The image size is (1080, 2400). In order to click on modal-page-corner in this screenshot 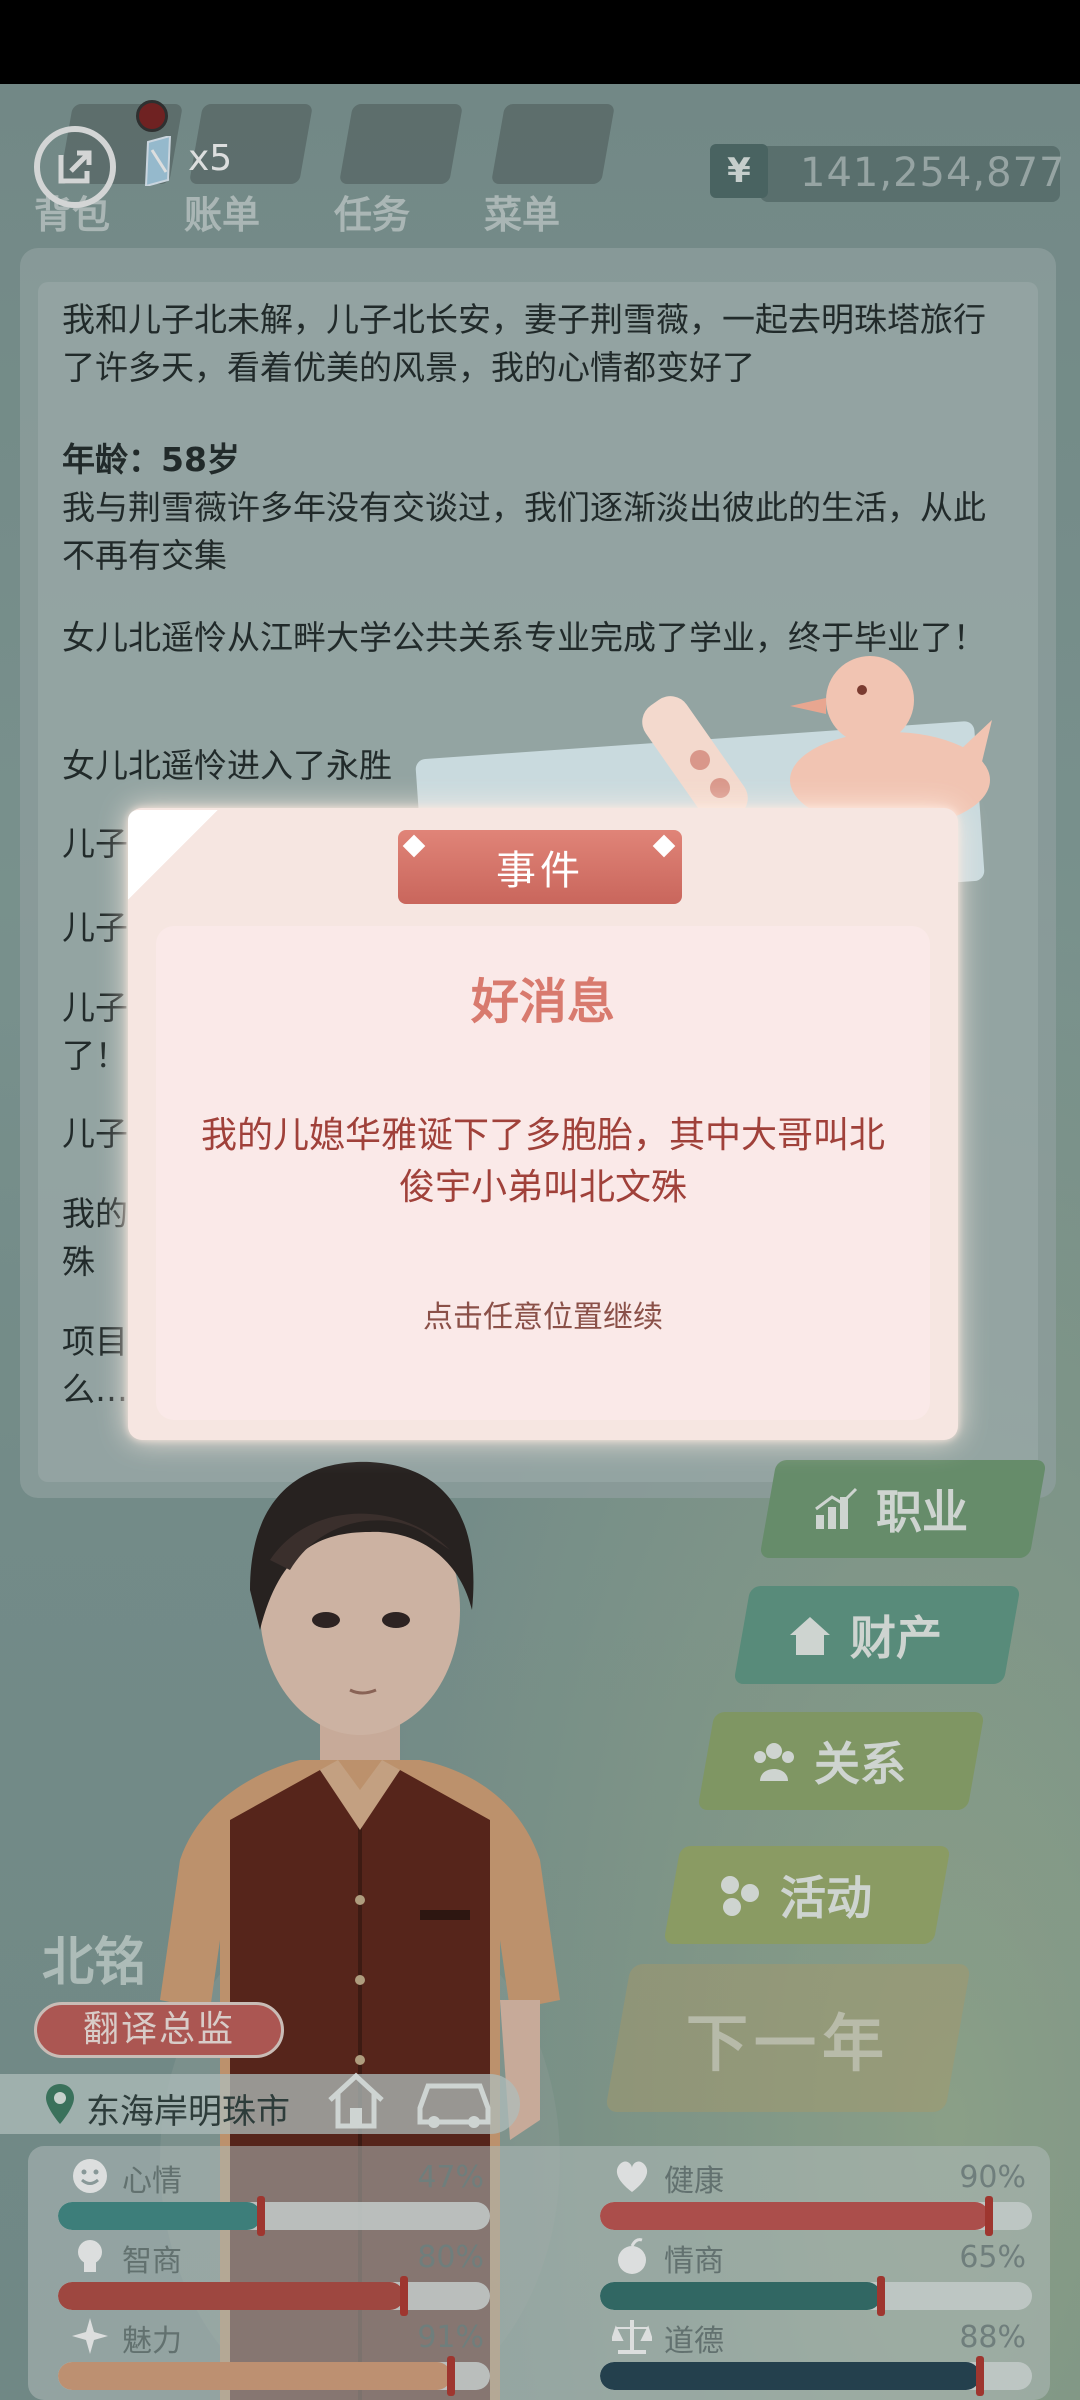, I will do `click(173, 855)`.